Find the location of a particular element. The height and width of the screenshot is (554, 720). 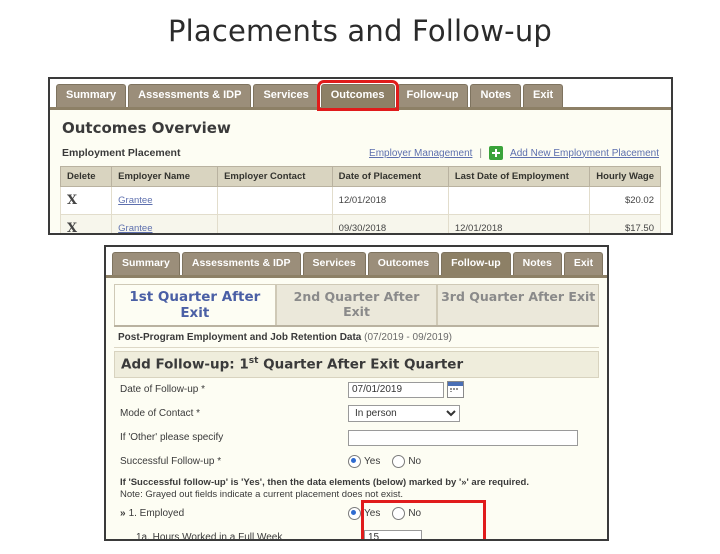

hours-worked-row: 1a. Hours Worked in a Full Week is located at coordinates (356, 532).